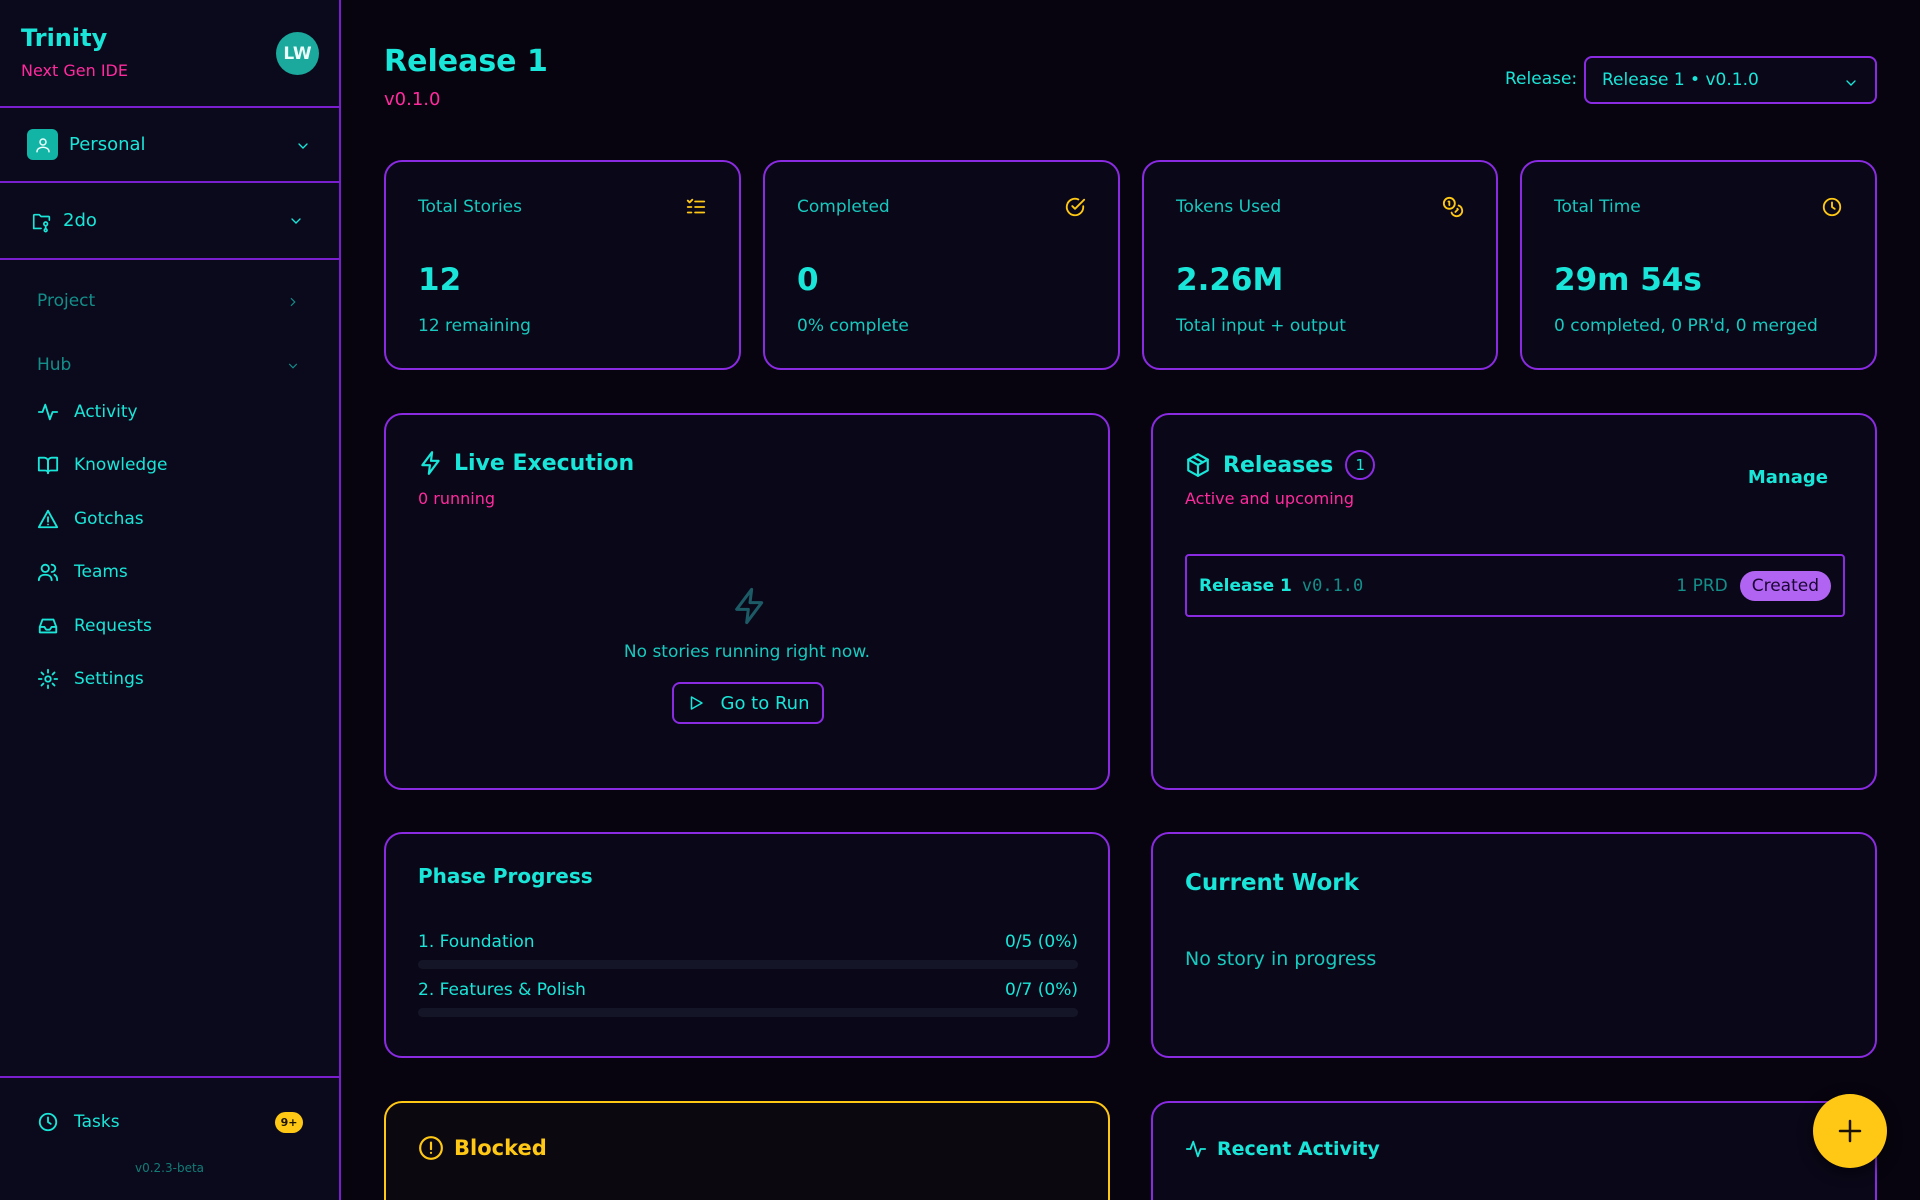 The image size is (1920, 1200). Describe the element at coordinates (1453, 207) in the screenshot. I see `coins-icon` at that location.